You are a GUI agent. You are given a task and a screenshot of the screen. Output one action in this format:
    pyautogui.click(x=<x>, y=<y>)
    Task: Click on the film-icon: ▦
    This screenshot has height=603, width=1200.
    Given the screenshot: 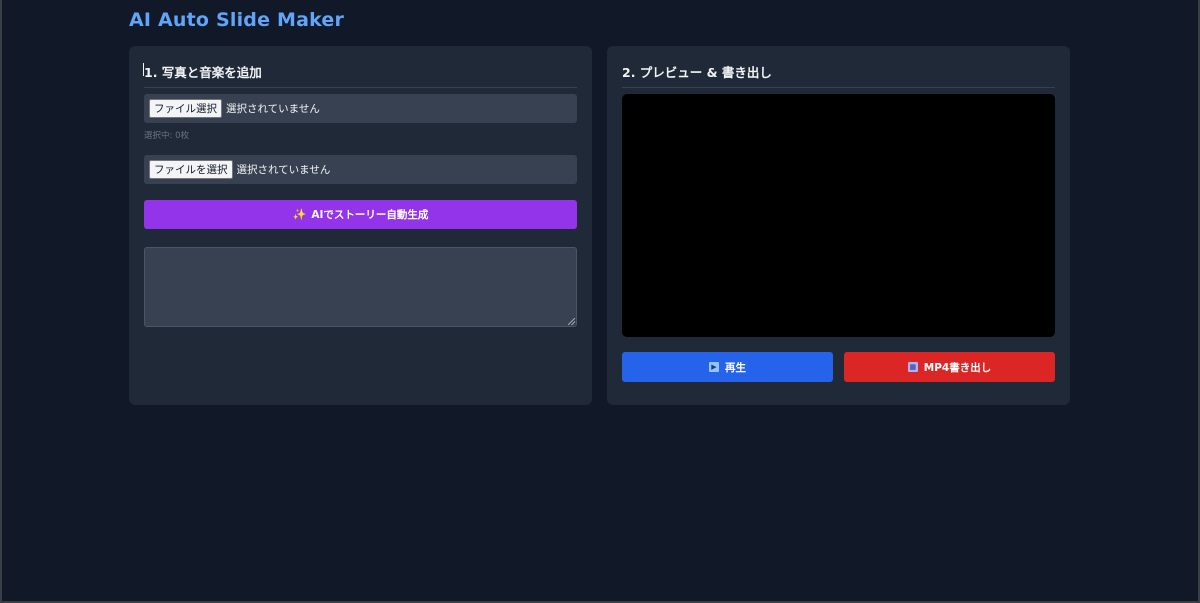 What is the action you would take?
    pyautogui.click(x=912, y=367)
    